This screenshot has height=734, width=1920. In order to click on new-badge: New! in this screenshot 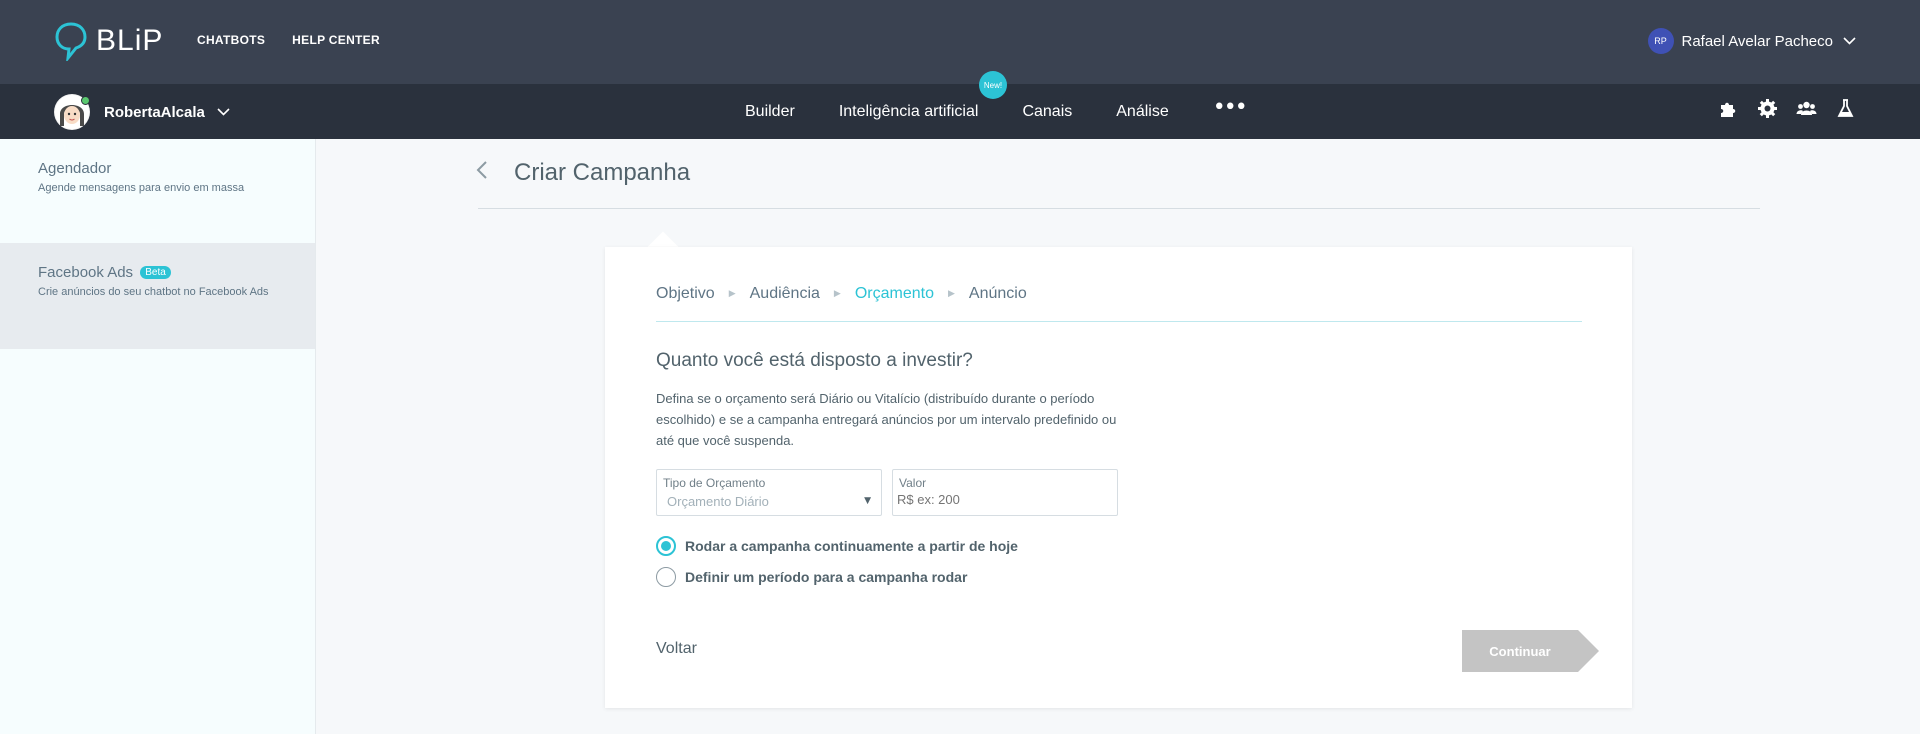, I will do `click(993, 85)`.